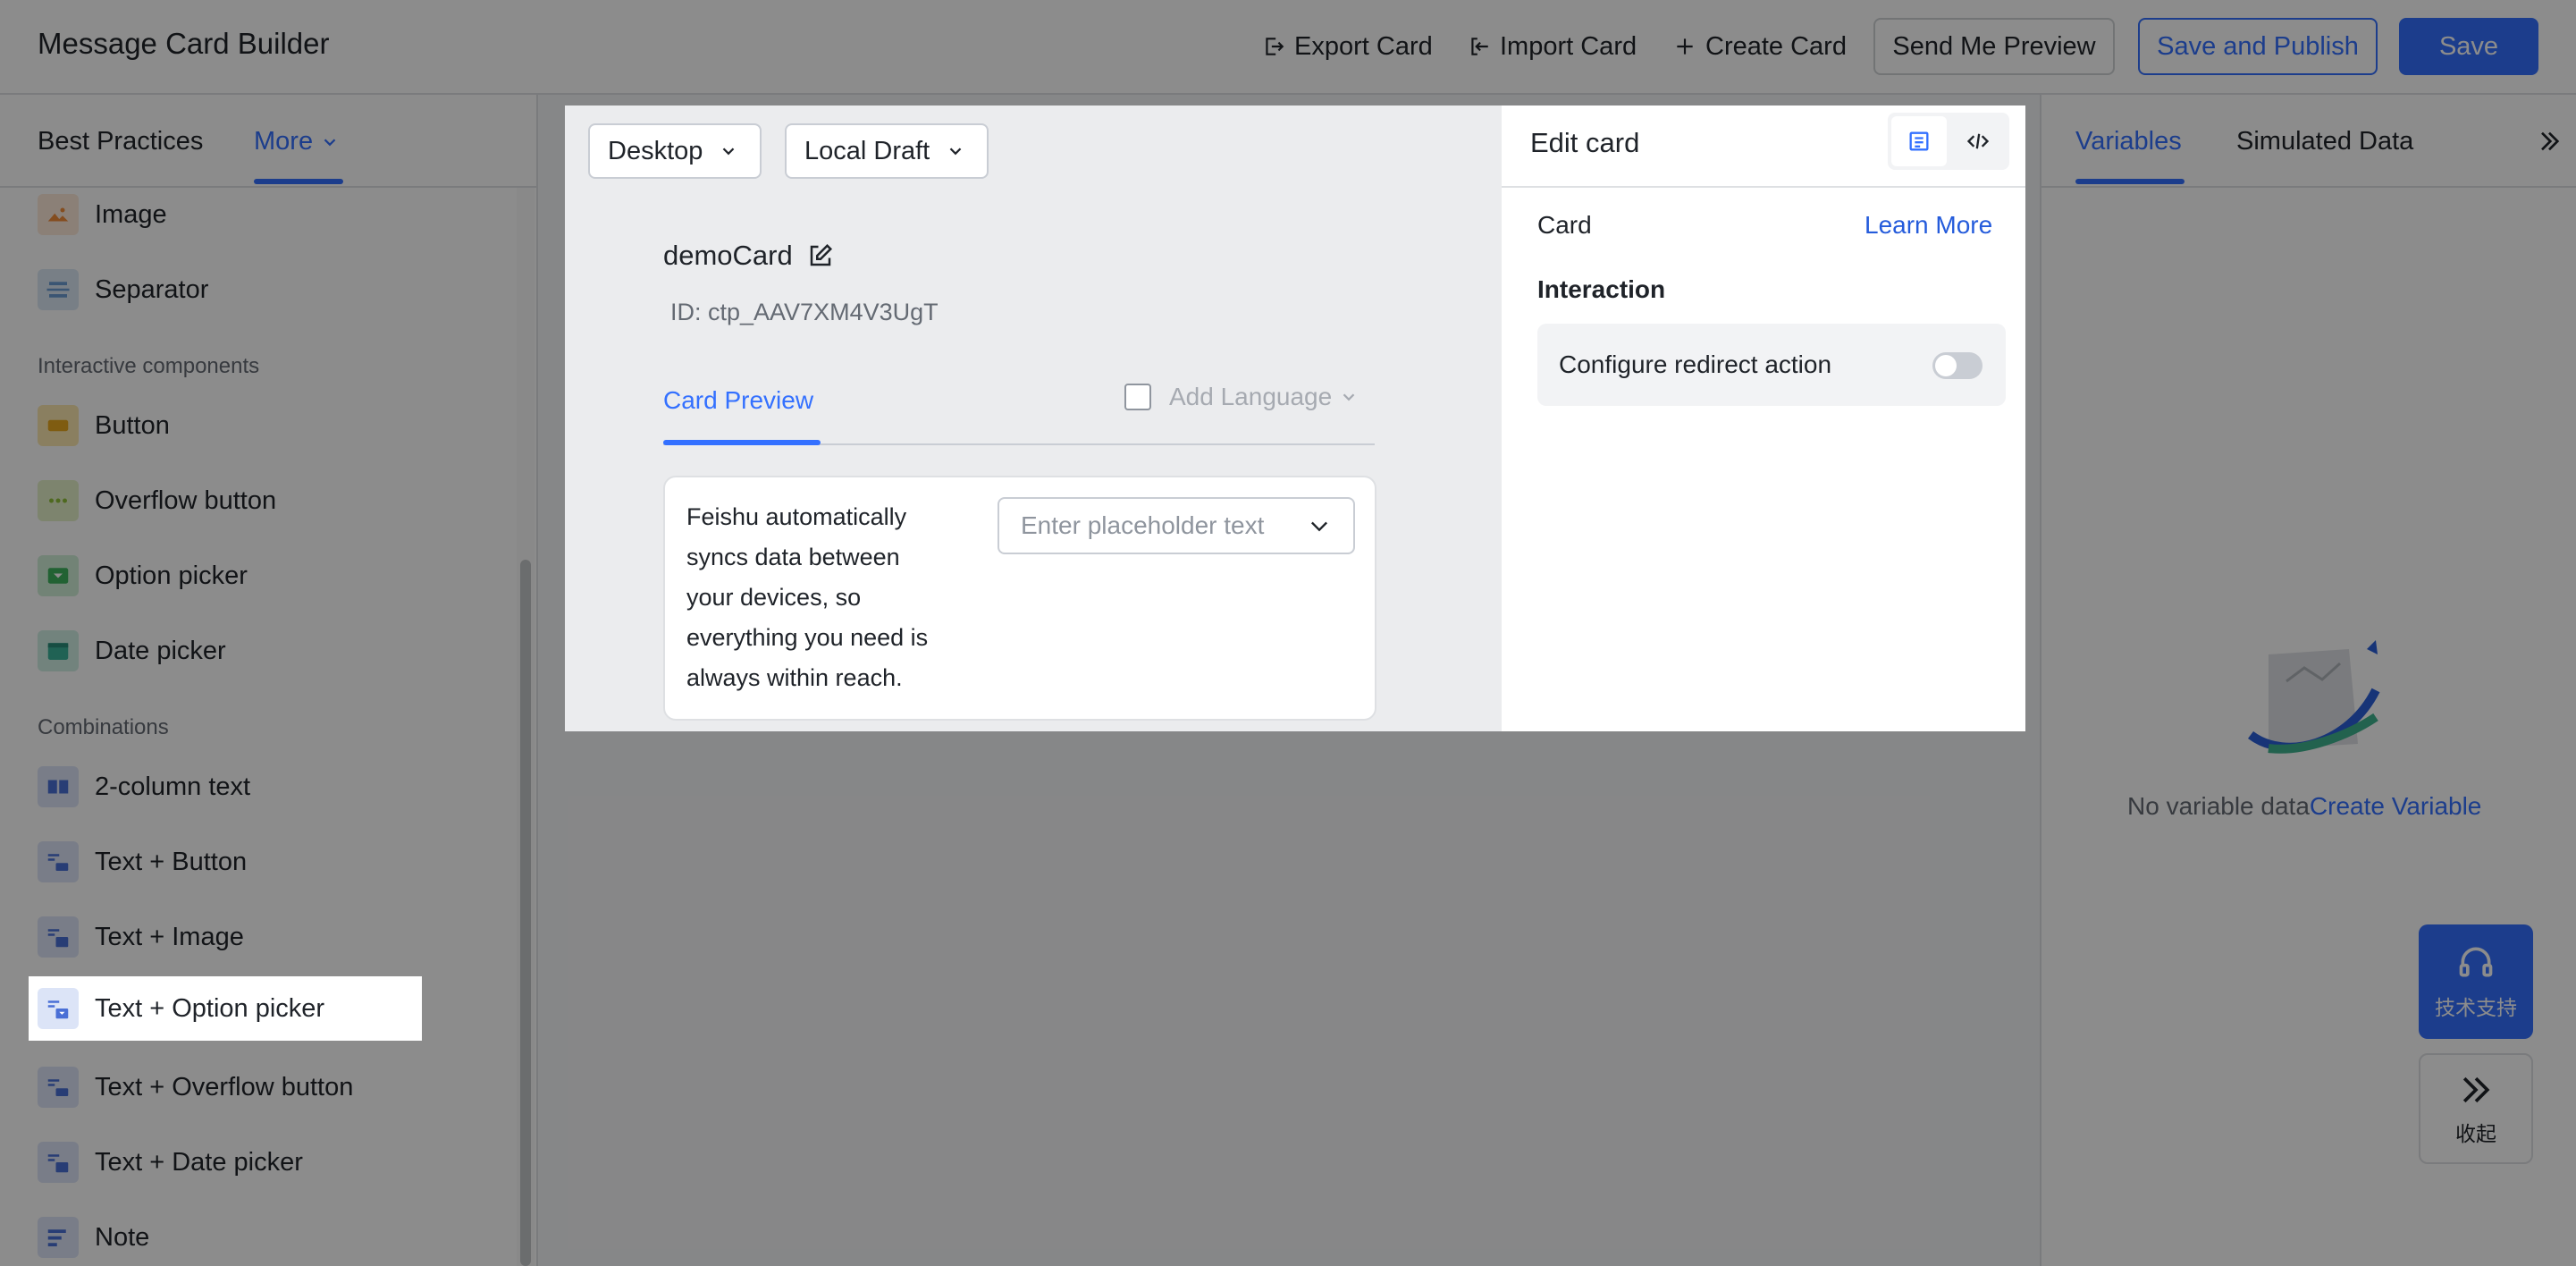 This screenshot has width=2576, height=1266. What do you see at coordinates (821, 255) in the screenshot?
I see `edit-icon` at bounding box center [821, 255].